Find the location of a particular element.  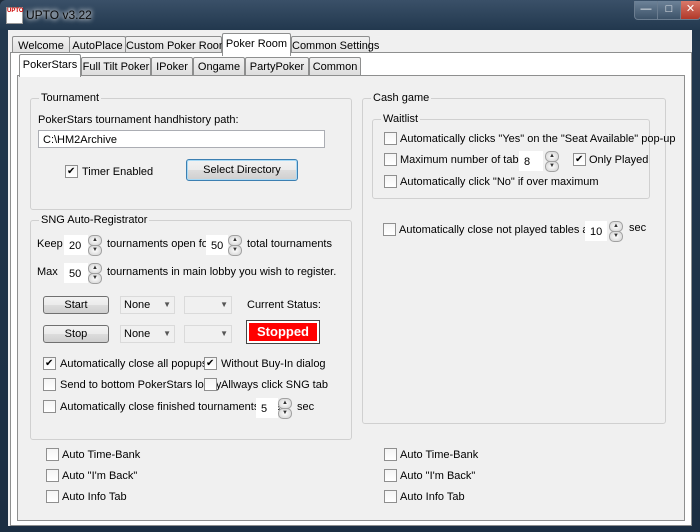

only-played-checkbox is located at coordinates (579, 159).